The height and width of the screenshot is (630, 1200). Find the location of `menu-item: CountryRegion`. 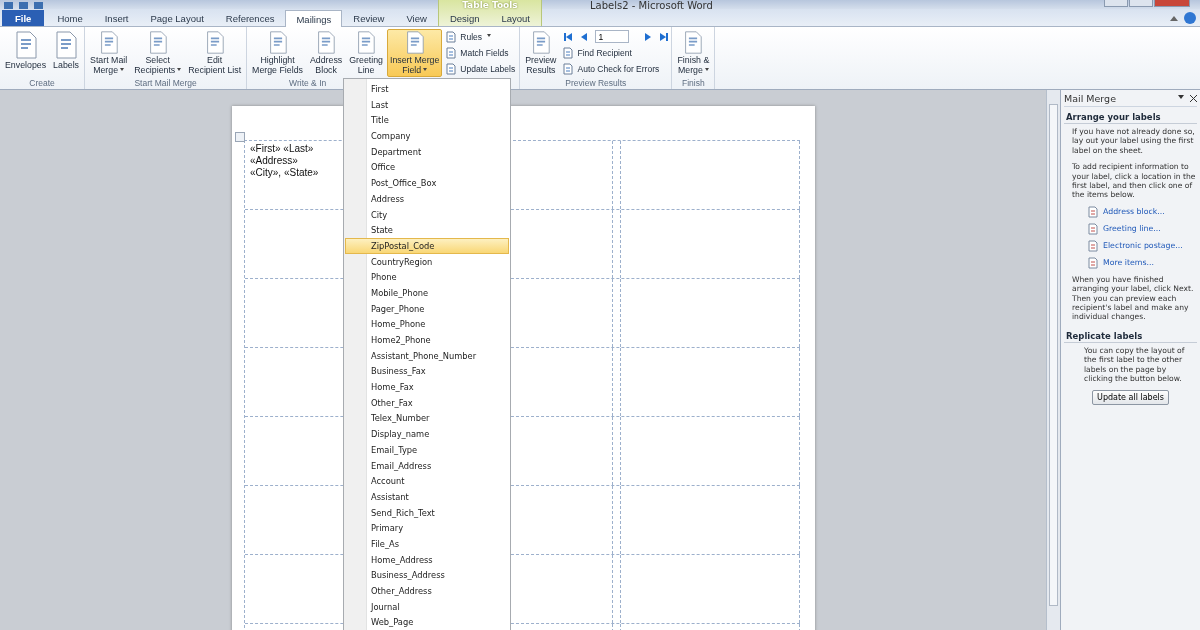

menu-item: CountryRegion is located at coordinates (427, 261).